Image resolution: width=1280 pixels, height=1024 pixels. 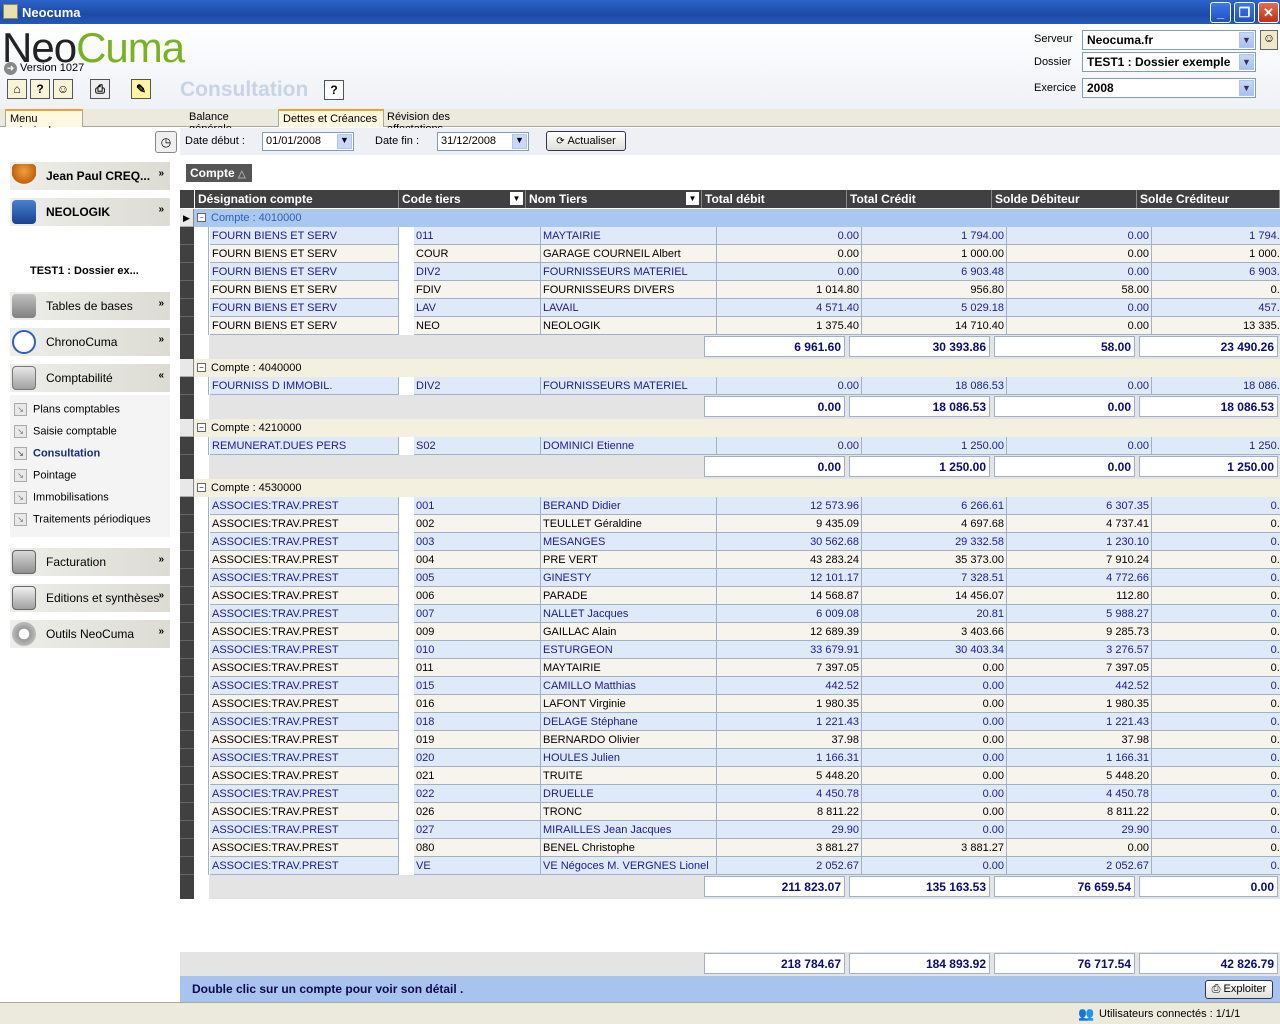 What do you see at coordinates (304, 386) in the screenshot?
I see `table-cell: FOURNISS D IMMOBIL.` at bounding box center [304, 386].